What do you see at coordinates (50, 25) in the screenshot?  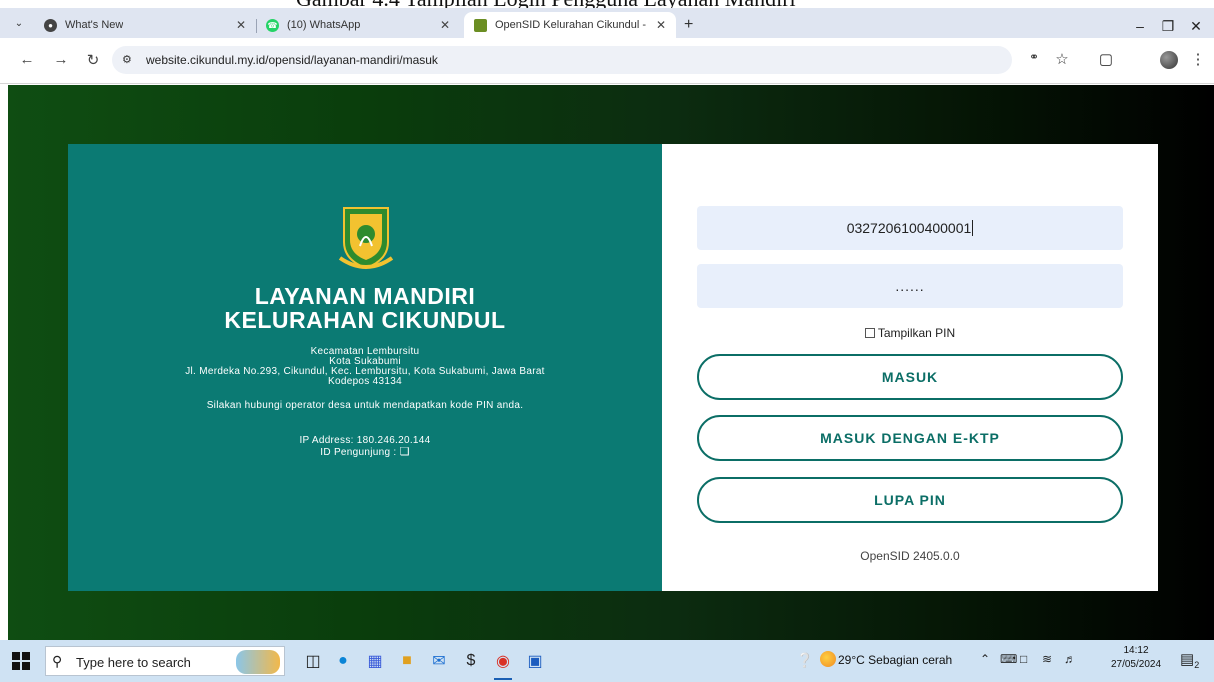 I see `chrome-icon: ●` at bounding box center [50, 25].